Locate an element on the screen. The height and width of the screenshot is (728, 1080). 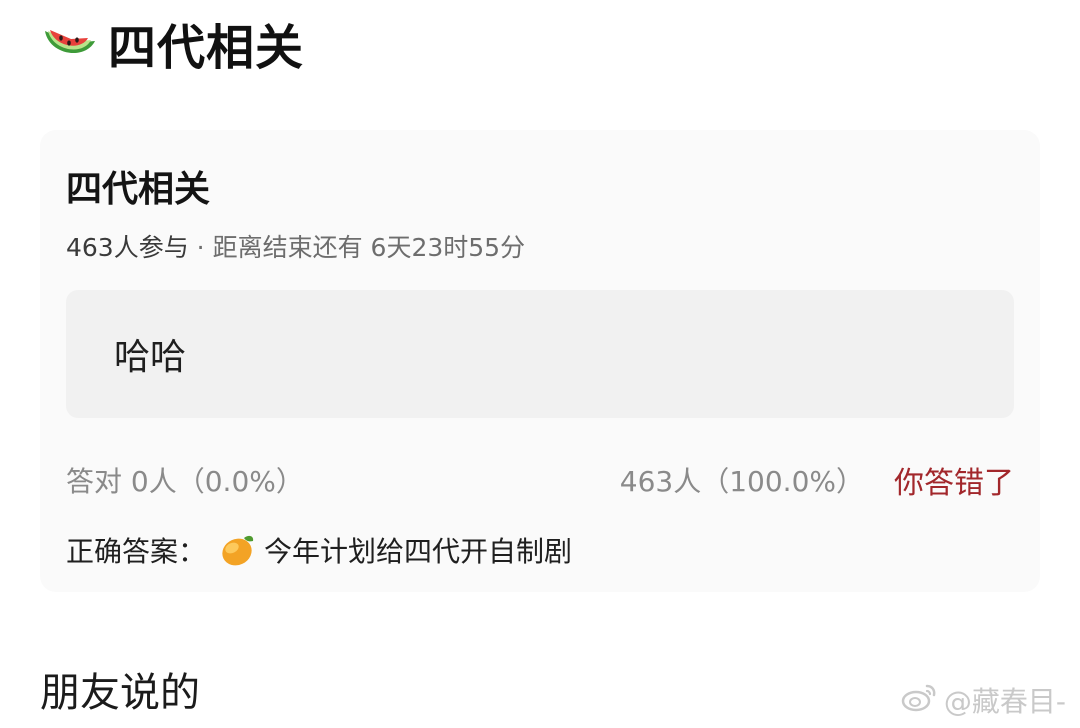
page-header: 四代相关 is located at coordinates (172, 43).